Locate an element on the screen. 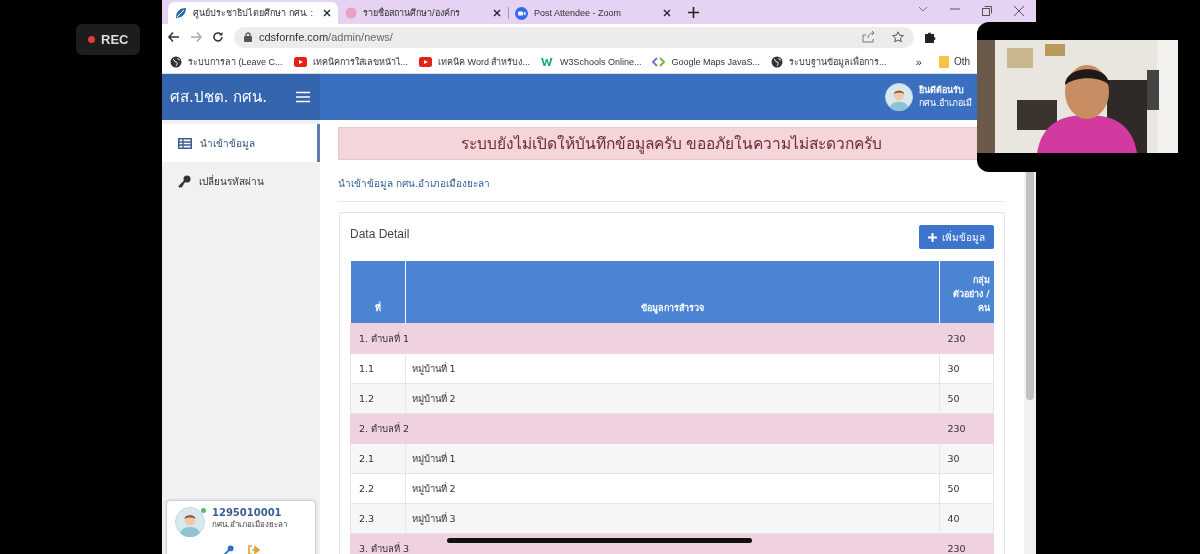 The width and height of the screenshot is (1200, 554). user-unit: กศน.อำเภอเมืองยะลา is located at coordinates (250, 525).